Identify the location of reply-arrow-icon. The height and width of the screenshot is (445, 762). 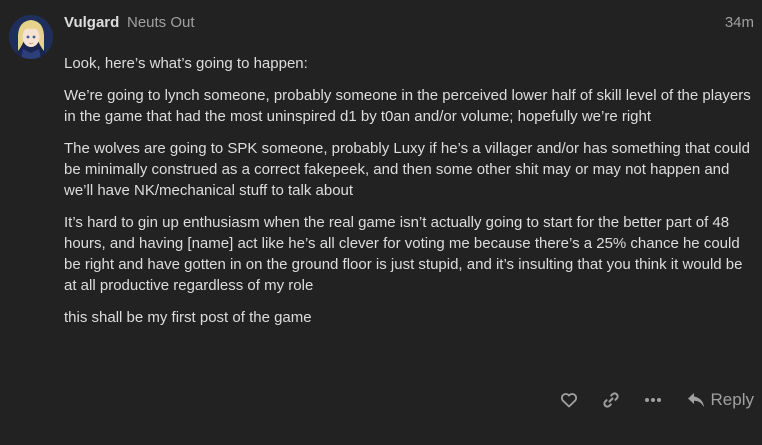
(695, 400).